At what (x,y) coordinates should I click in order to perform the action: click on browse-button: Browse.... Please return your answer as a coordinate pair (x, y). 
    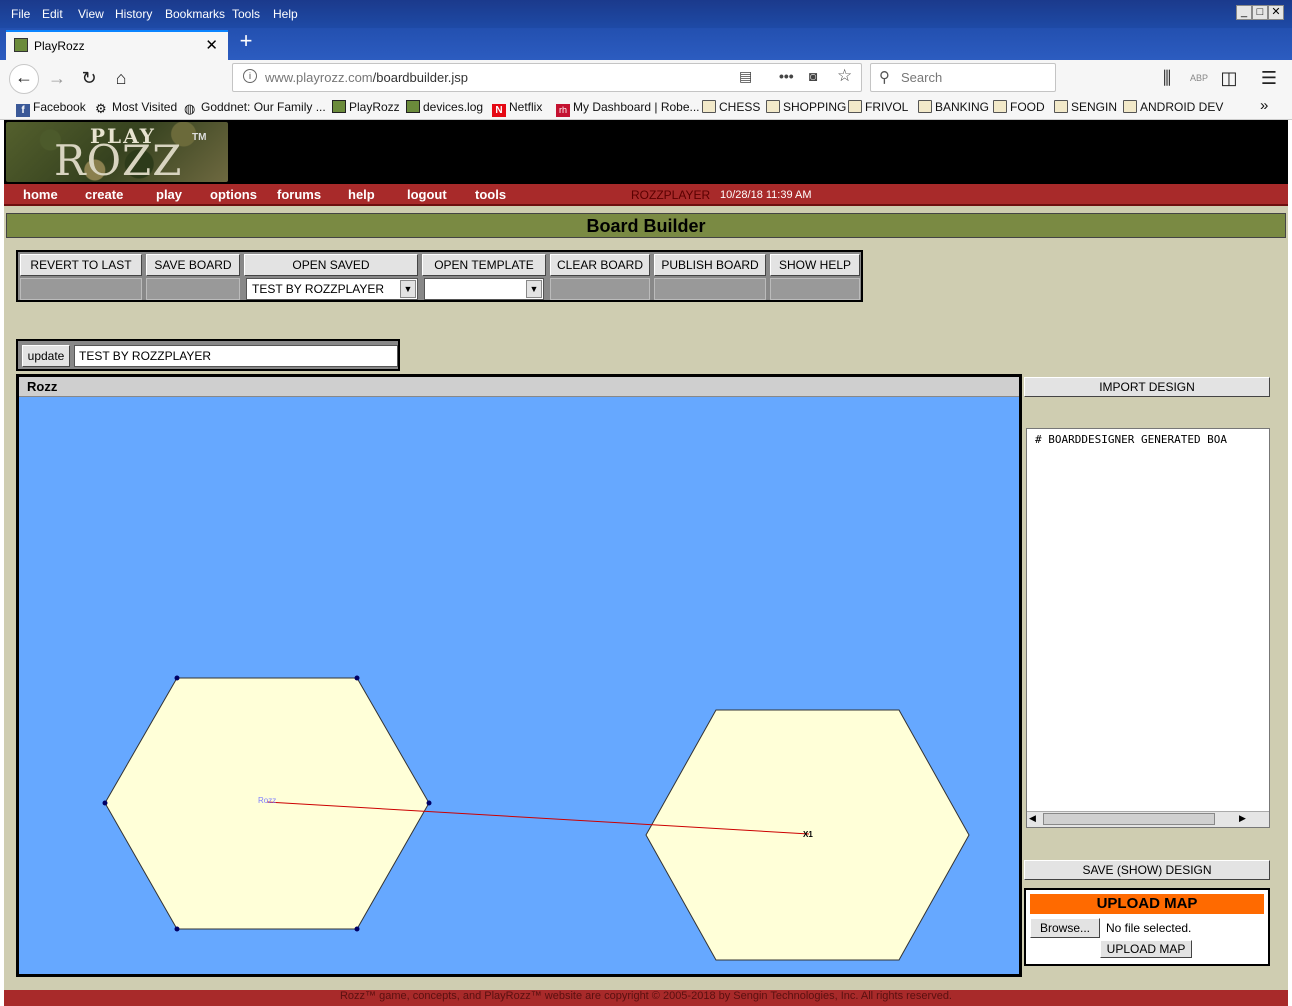
    Looking at the image, I should click on (1065, 928).